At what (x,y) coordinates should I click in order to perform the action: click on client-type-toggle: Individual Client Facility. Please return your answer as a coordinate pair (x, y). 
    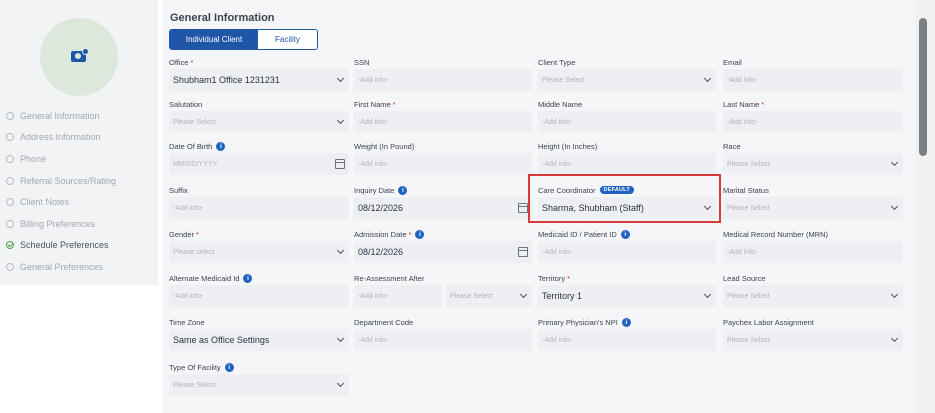
    Looking at the image, I should click on (243, 39).